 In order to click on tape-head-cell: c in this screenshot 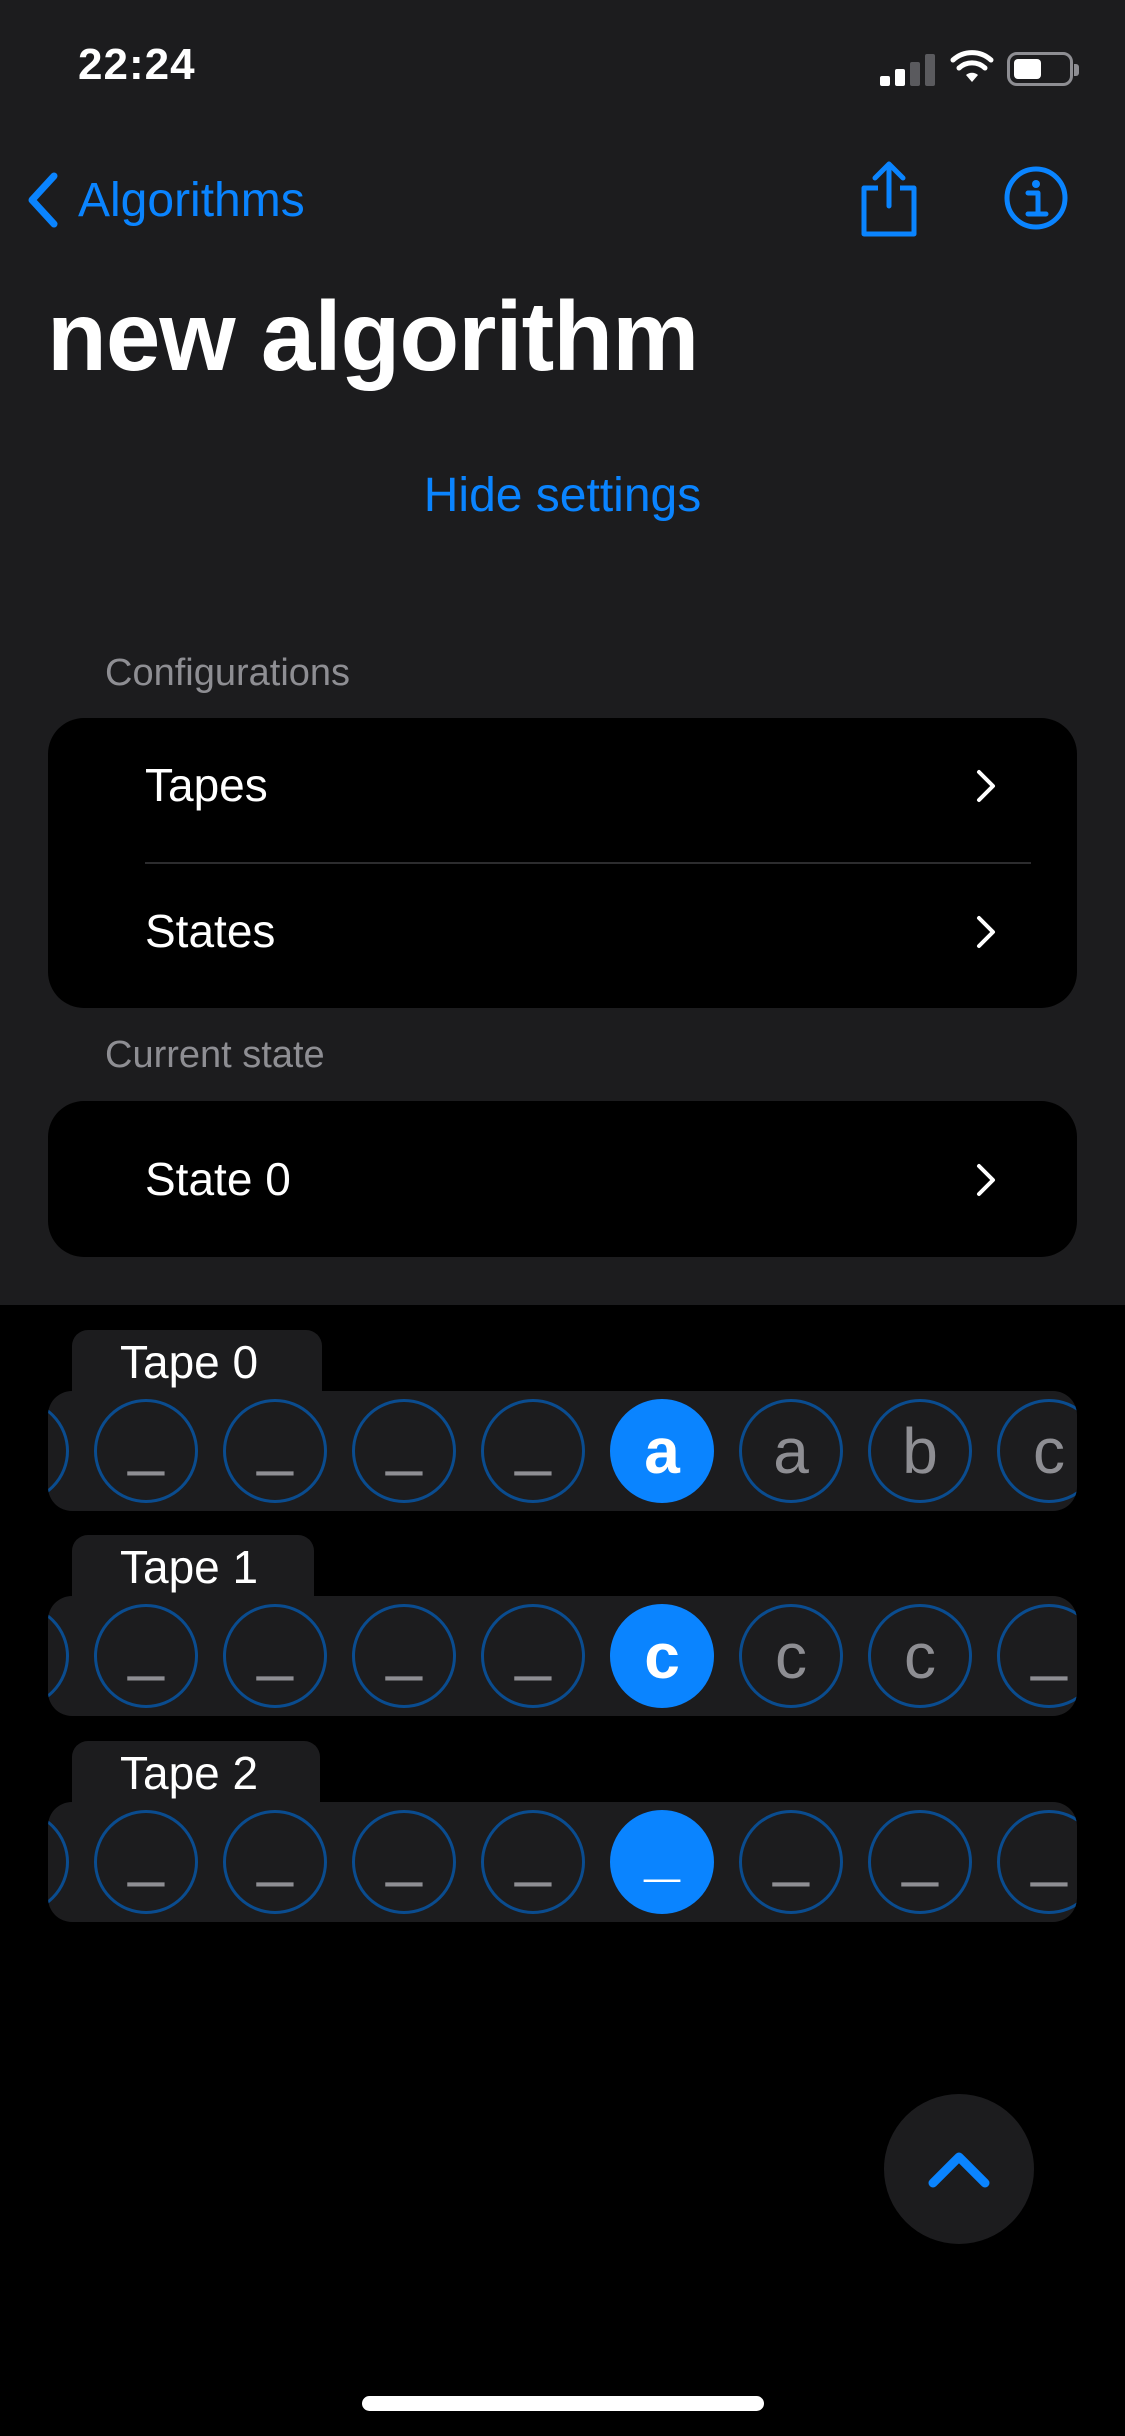, I will do `click(662, 1656)`.